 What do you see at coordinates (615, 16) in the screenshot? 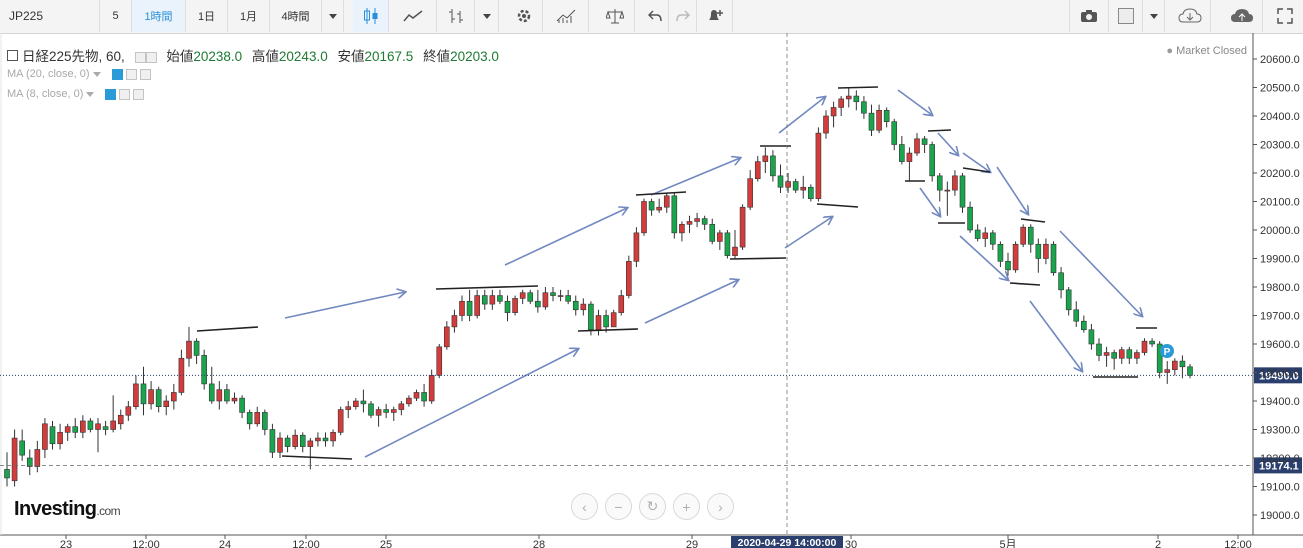
I see `compare-icon` at bounding box center [615, 16].